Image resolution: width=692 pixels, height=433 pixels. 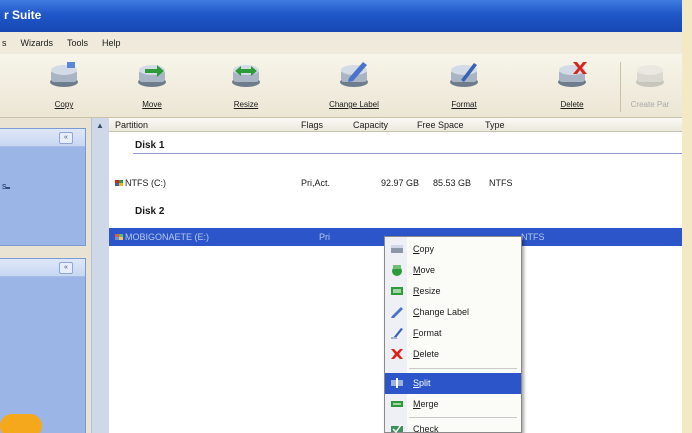 I want to click on context-menu-label: Copy, so click(x=424, y=249).